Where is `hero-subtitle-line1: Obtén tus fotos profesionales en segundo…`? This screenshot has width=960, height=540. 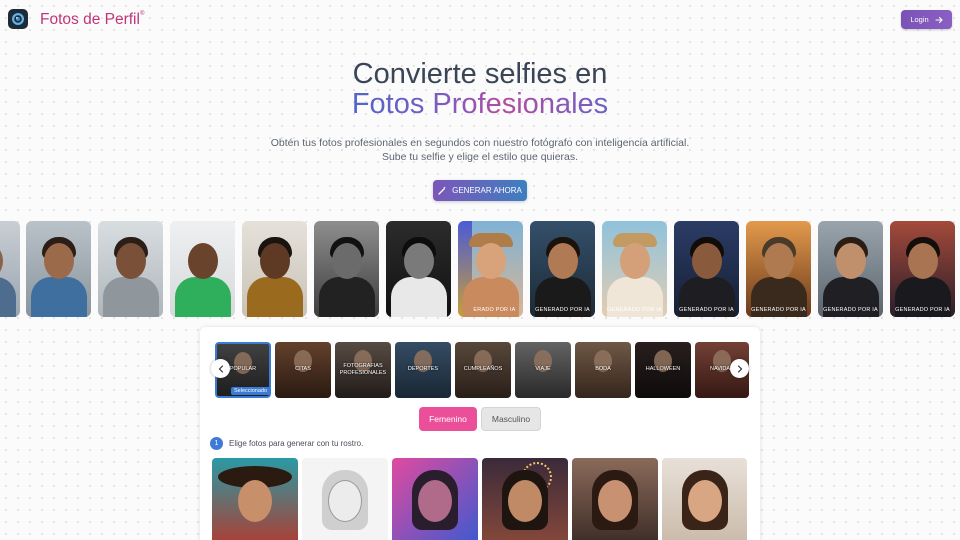
hero-subtitle-line1: Obtén tus fotos profesionales en segundo… is located at coordinates (480, 143).